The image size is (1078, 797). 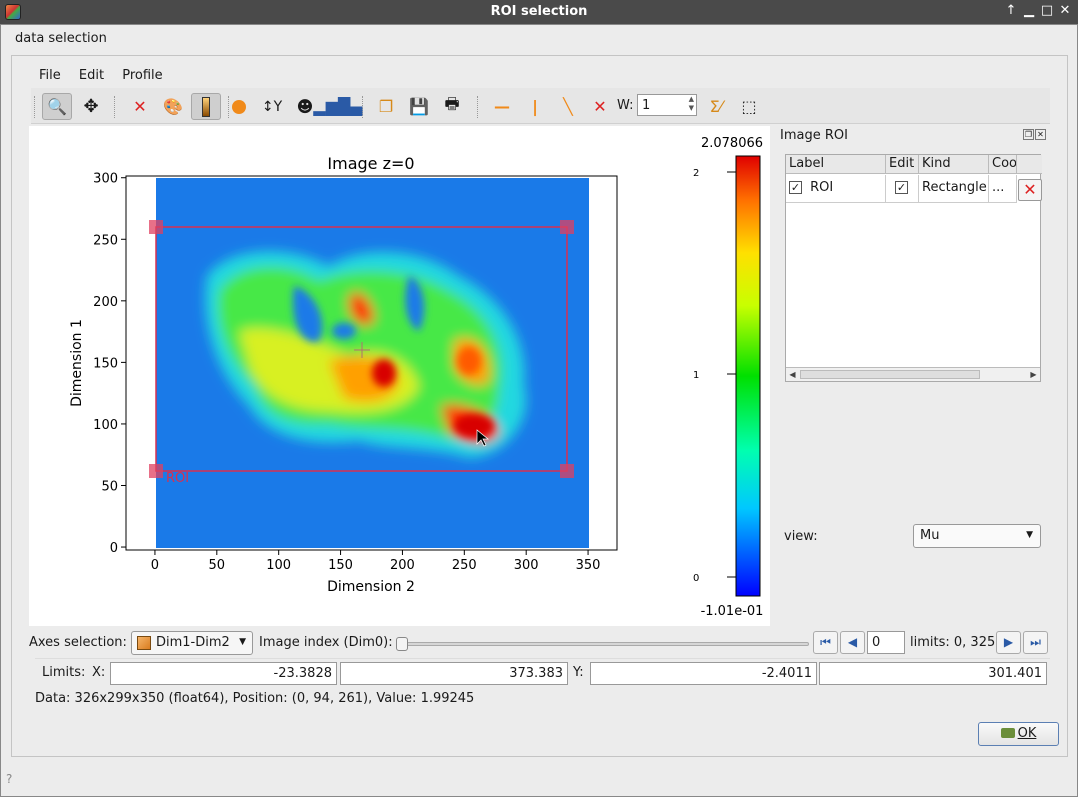 I want to click on diagonal-line-icon: ╲, so click(x=568, y=106).